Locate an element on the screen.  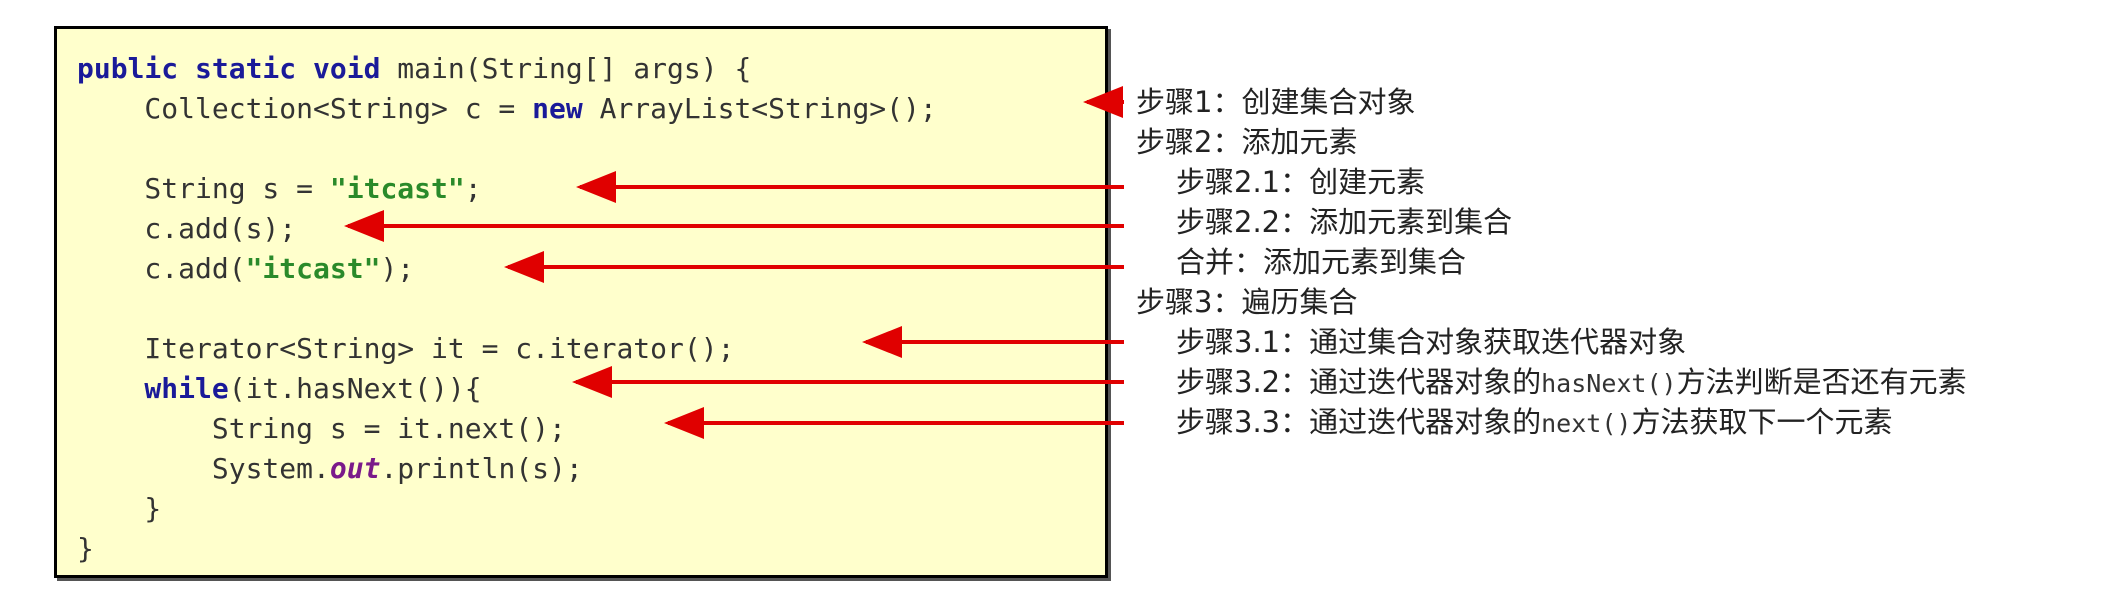
method-name: hasNext() is located at coordinates (1609, 383).